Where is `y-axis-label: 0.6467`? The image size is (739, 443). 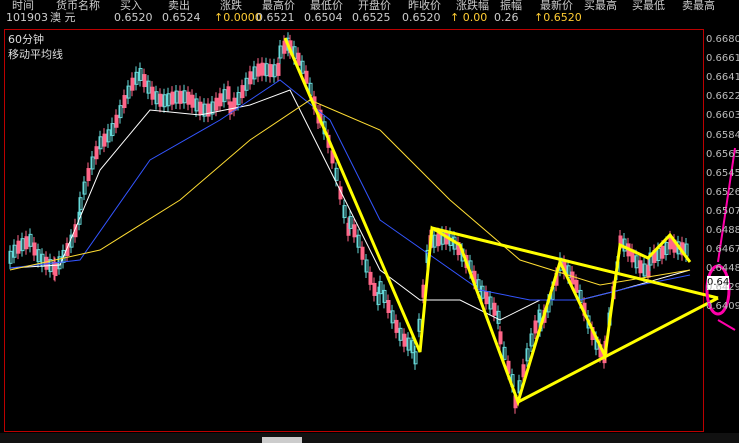 y-axis-label: 0.6467 is located at coordinates (722, 250).